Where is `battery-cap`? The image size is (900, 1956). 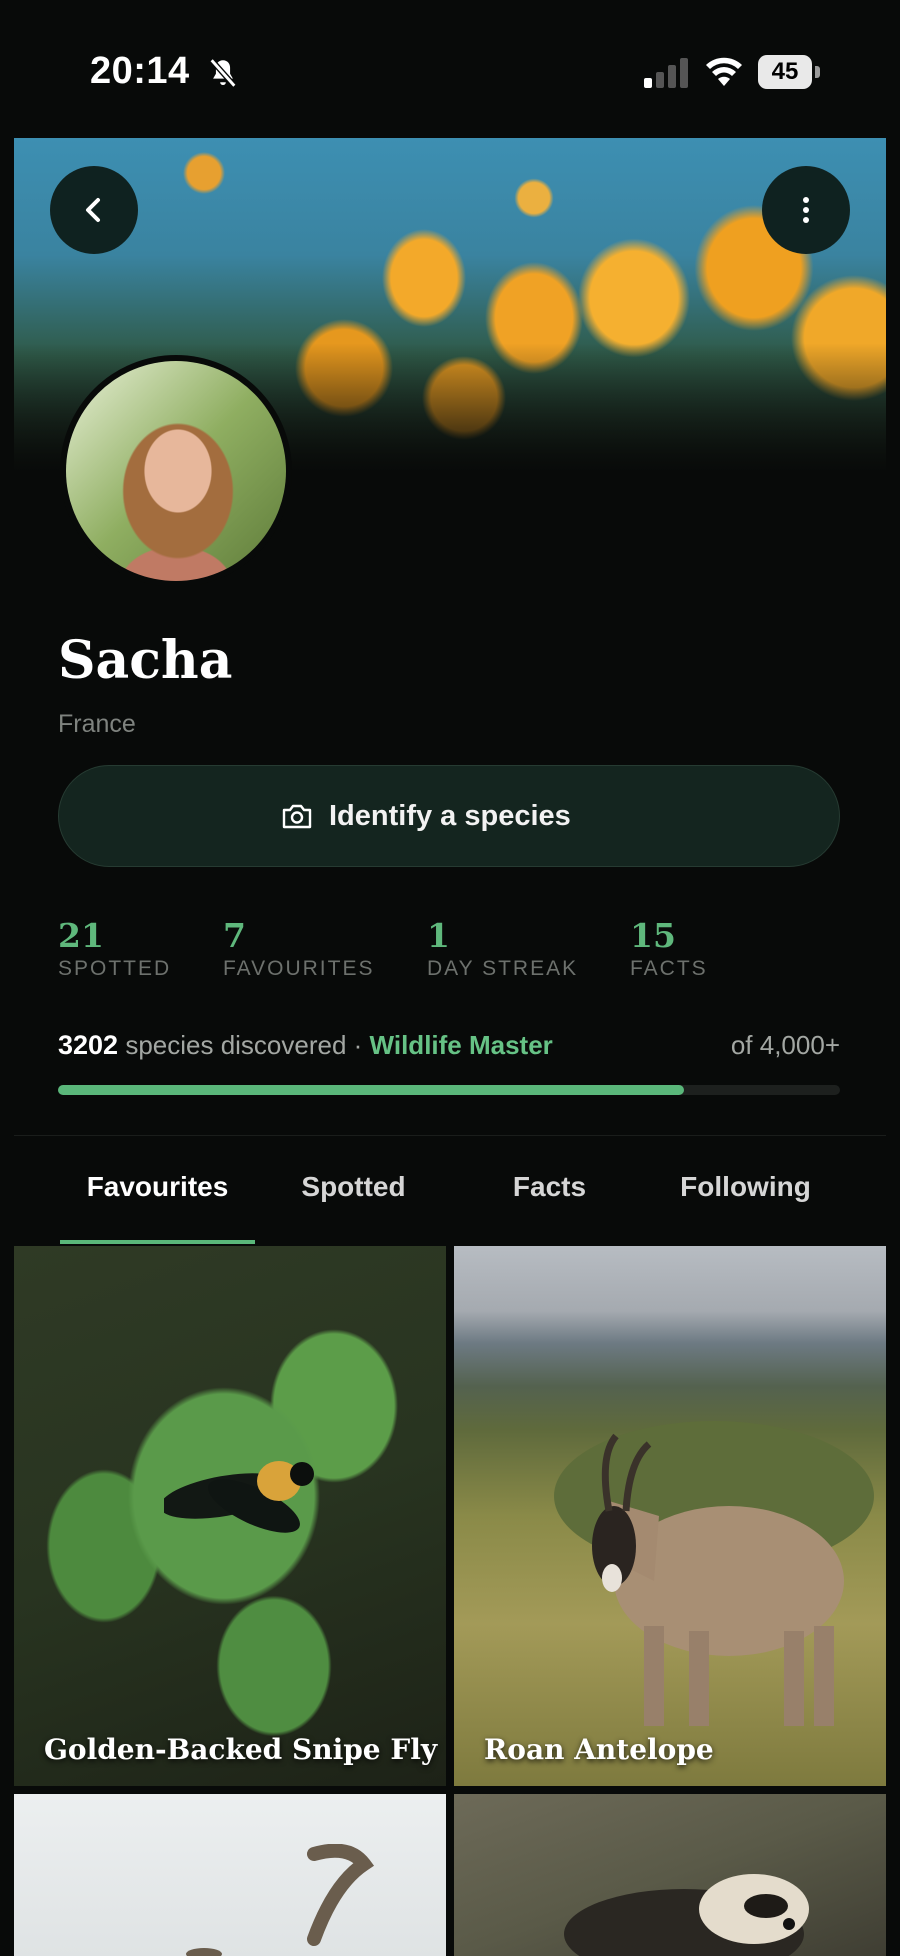
battery-cap is located at coordinates (817, 72).